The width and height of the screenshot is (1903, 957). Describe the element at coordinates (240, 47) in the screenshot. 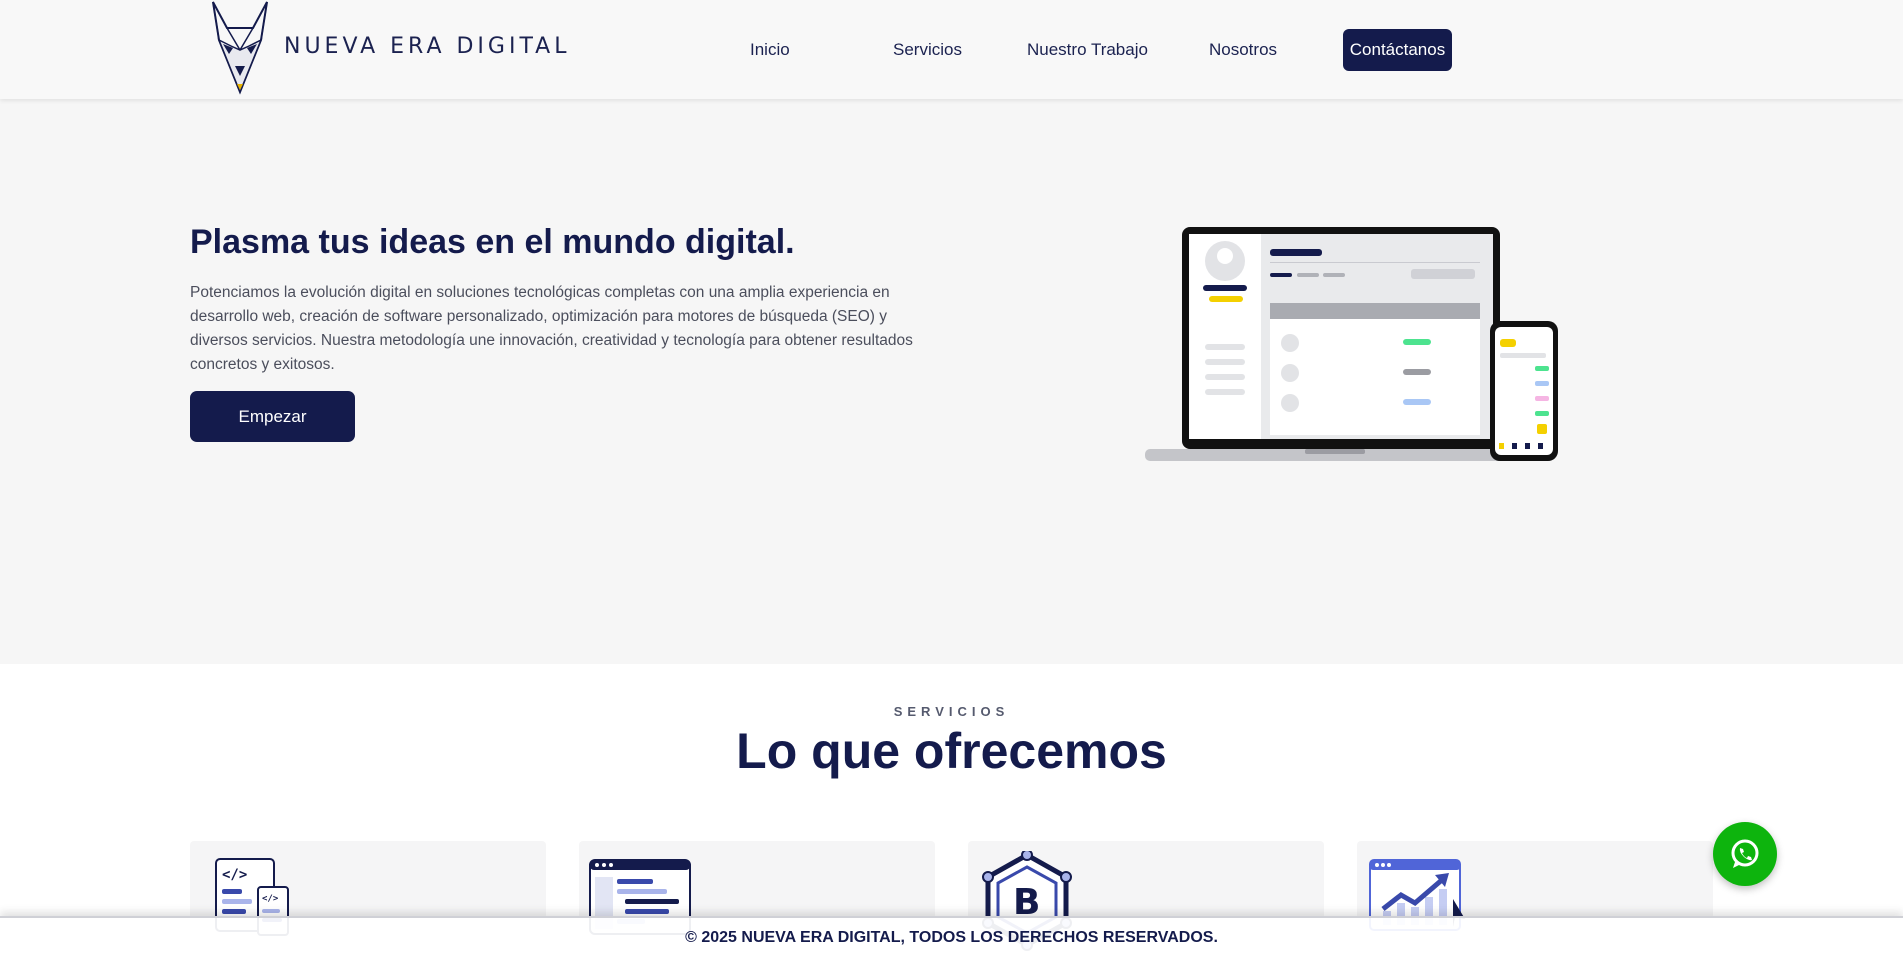

I see `wolf-logo-icon` at that location.